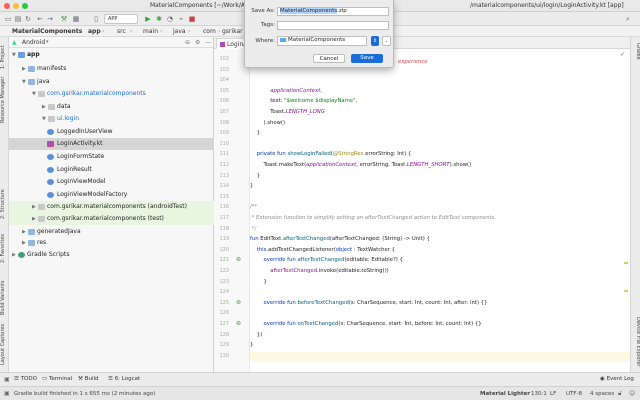  I want to click on tool-window-favorites: 2: Favorites, so click(4, 245).